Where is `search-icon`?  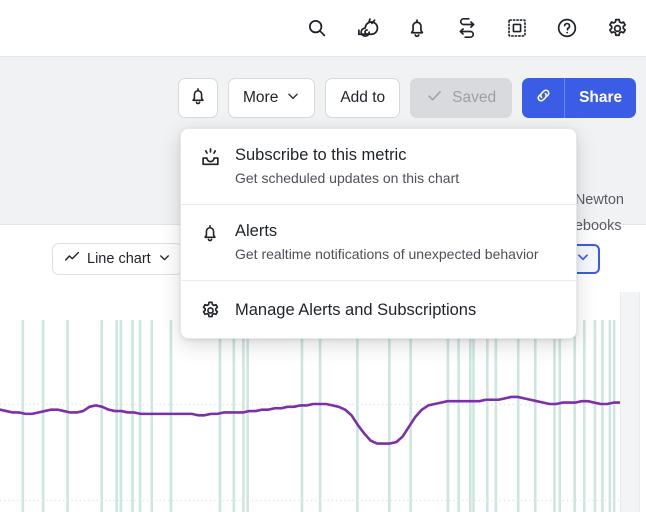
search-icon is located at coordinates (317, 28).